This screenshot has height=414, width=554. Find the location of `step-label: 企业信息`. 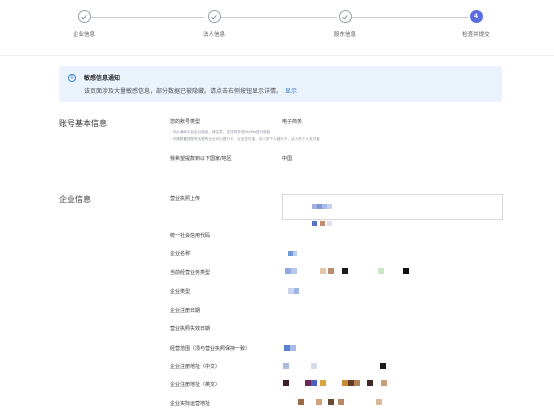

step-label: 企业信息 is located at coordinates (83, 35).